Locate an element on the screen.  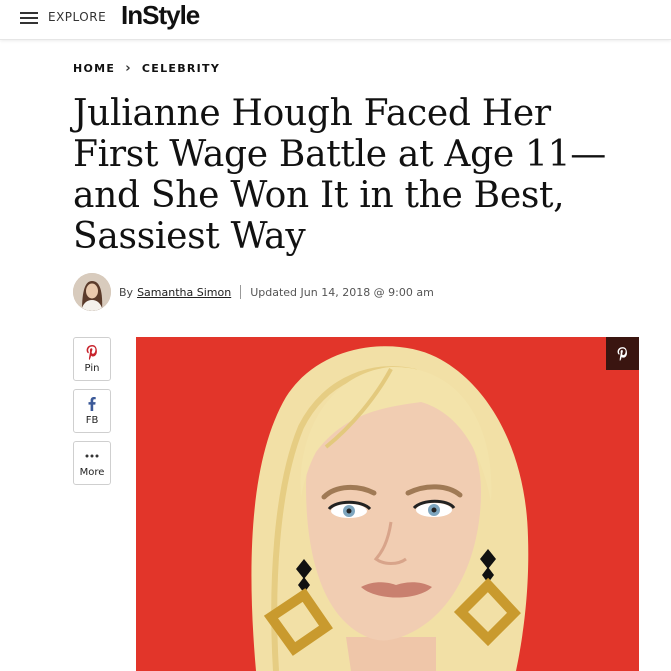
explore-link: EXPLORE is located at coordinates (77, 17).